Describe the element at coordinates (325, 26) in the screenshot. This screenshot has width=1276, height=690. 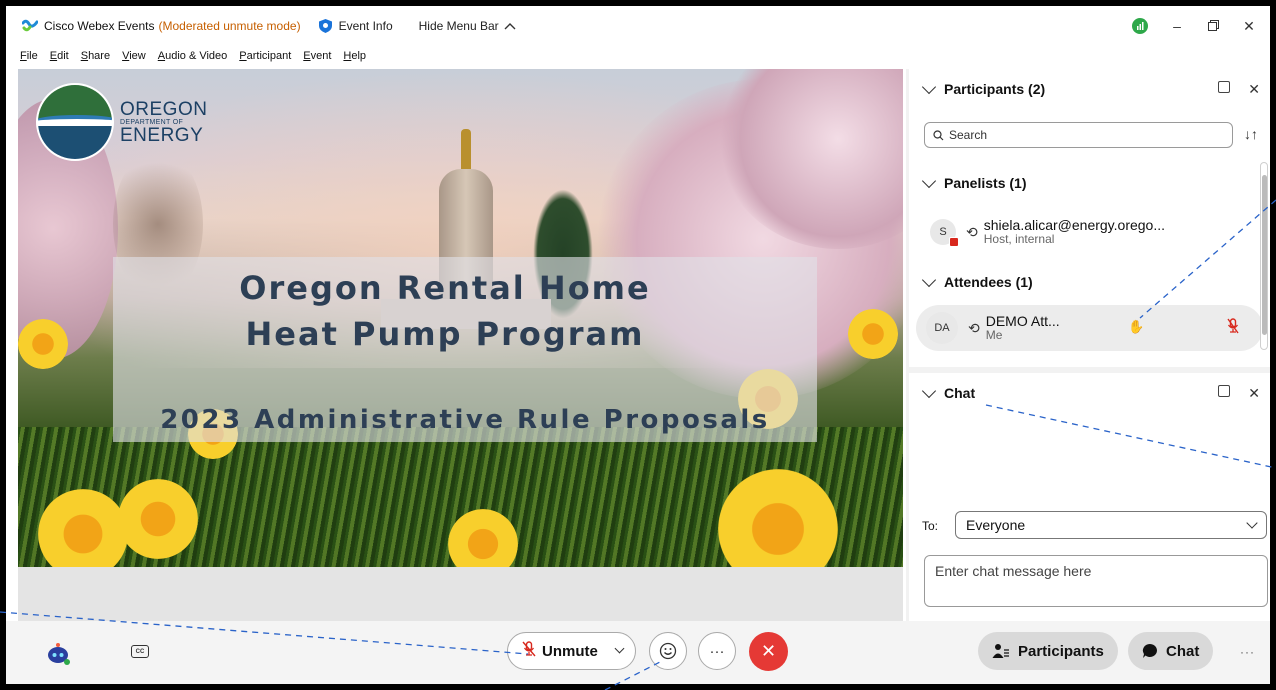
I see `shield-icon` at that location.